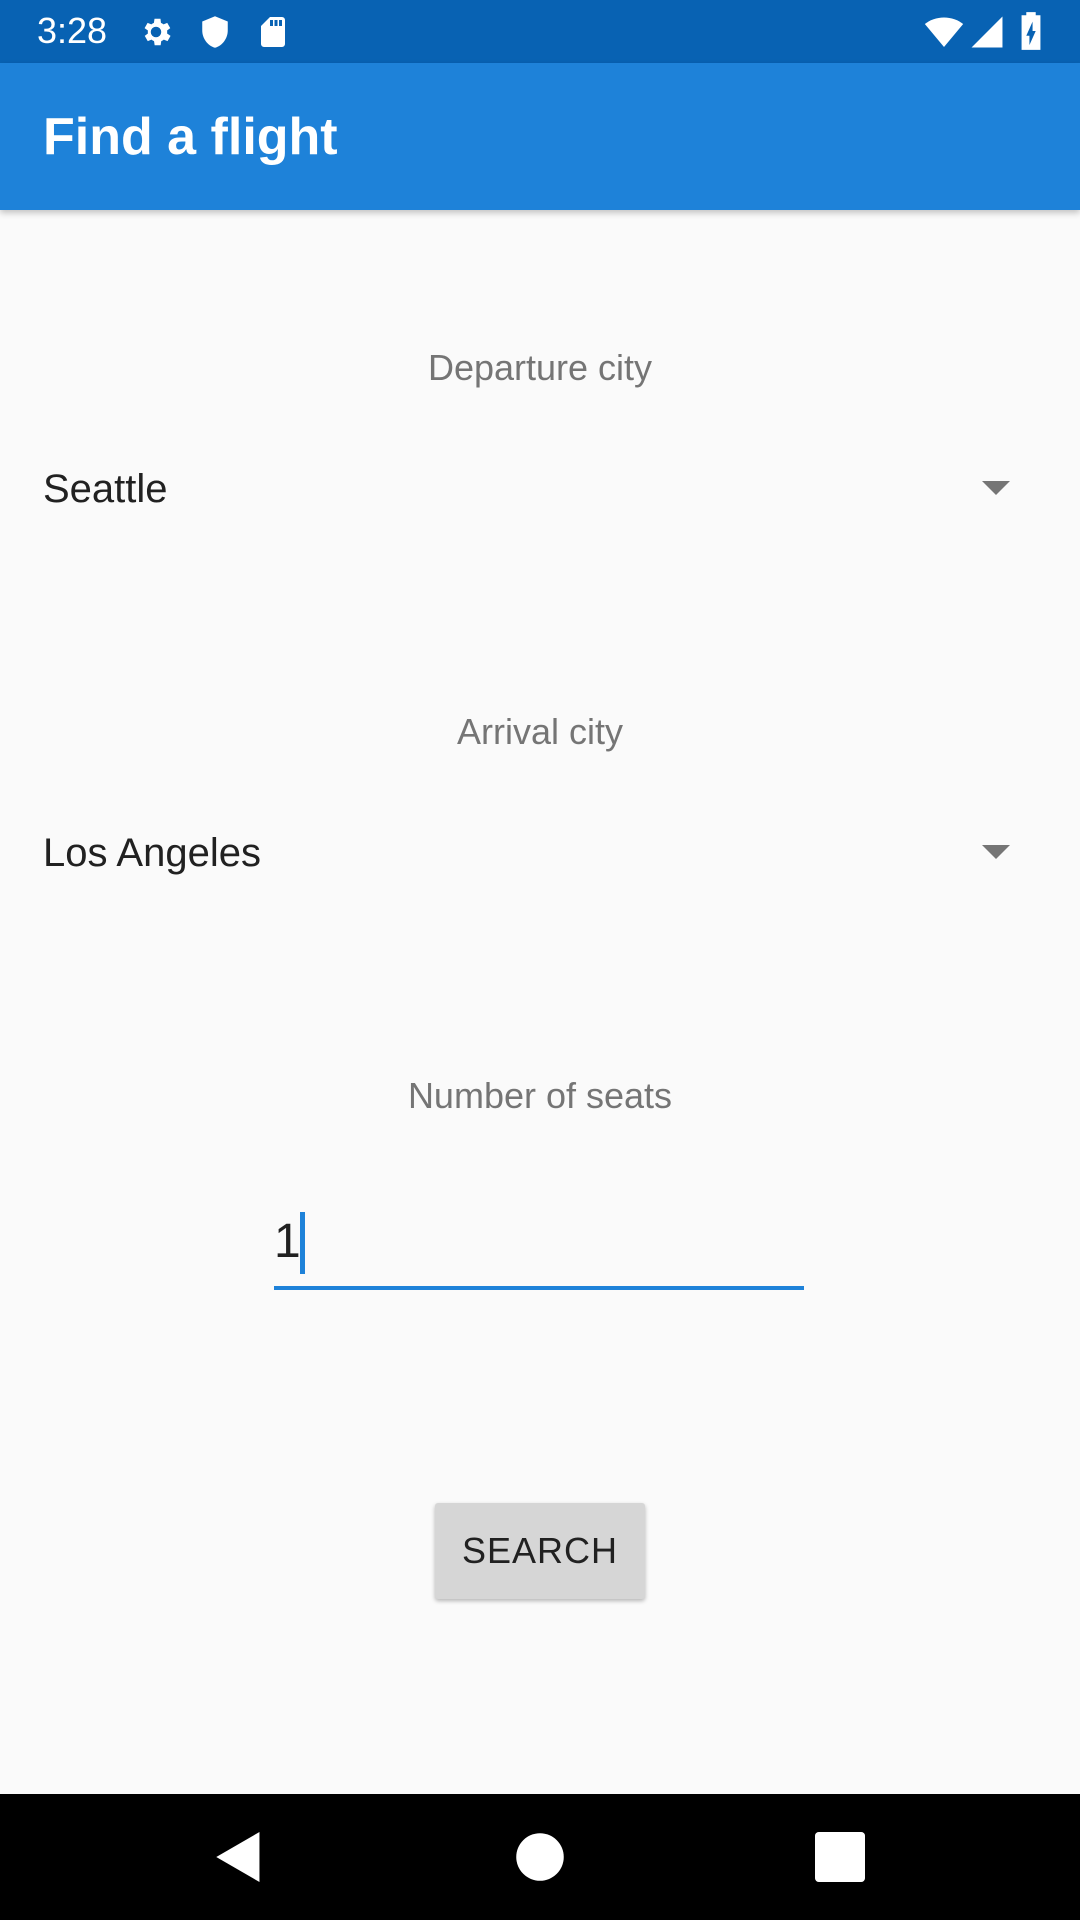 The width and height of the screenshot is (1080, 1920). Describe the element at coordinates (287, 1241) in the screenshot. I see `seats-value: 1` at that location.